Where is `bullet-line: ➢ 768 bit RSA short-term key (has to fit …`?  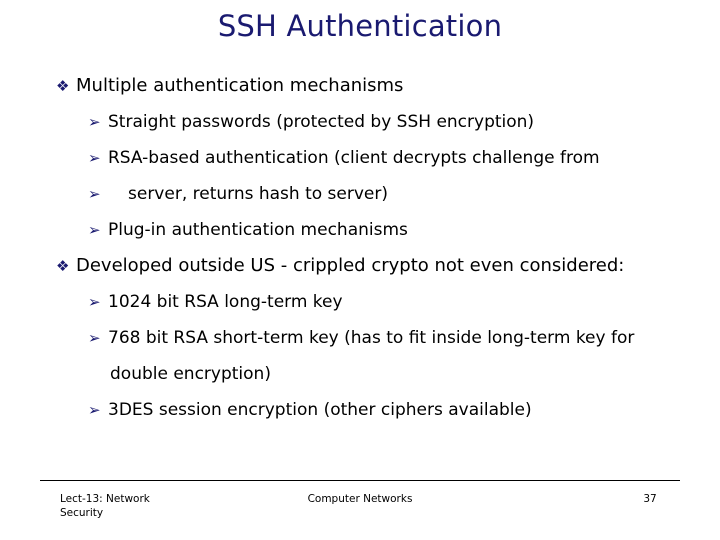 bullet-line: ➢ 768 bit RSA short-term key (has to fit … is located at coordinates (360, 338).